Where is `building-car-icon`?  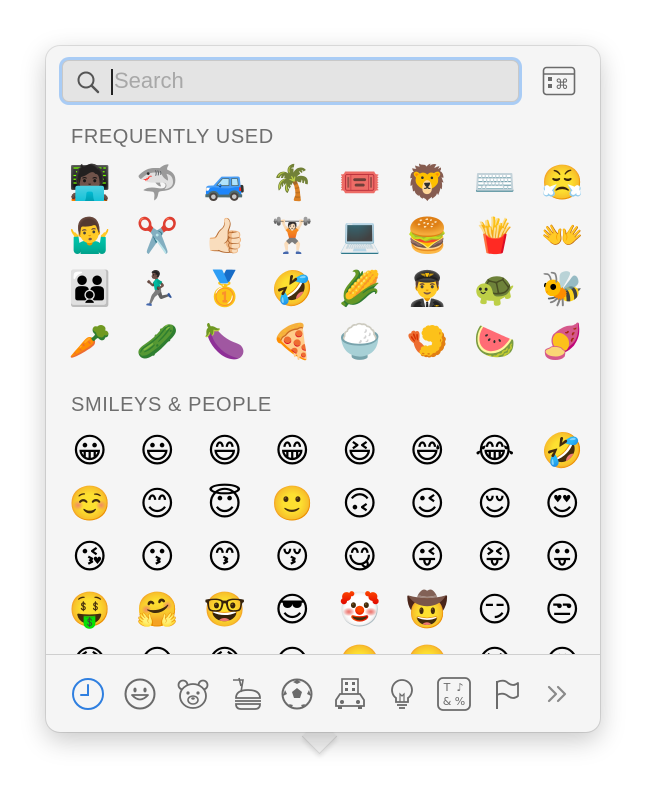 building-car-icon is located at coordinates (350, 693).